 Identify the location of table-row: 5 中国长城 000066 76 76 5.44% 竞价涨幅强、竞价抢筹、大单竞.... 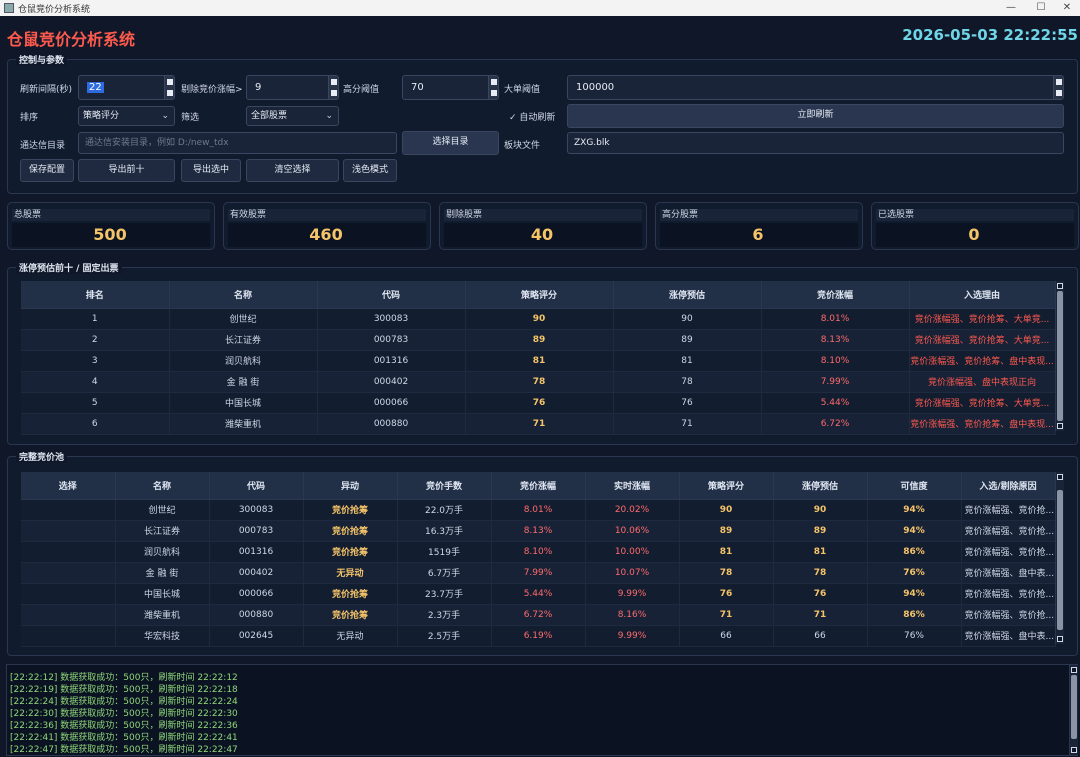
(538, 403).